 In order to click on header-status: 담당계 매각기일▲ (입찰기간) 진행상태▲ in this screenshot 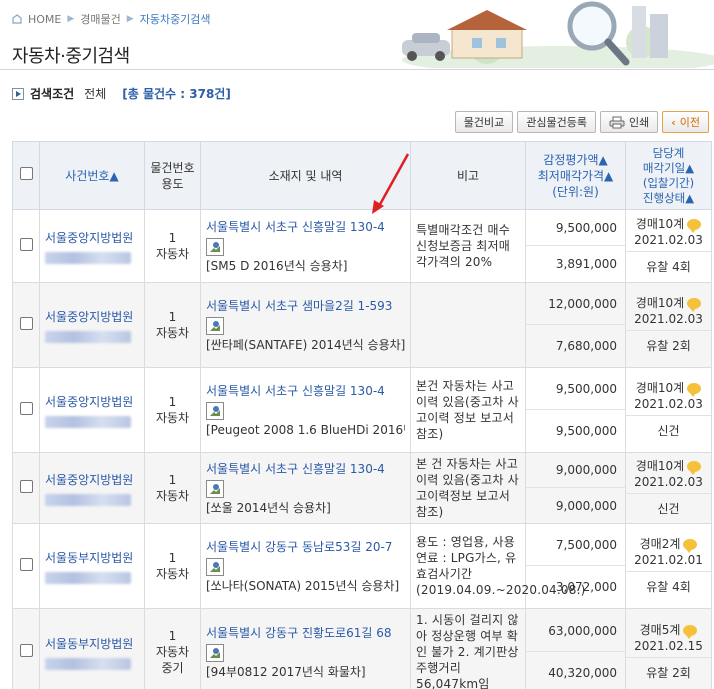, I will do `click(668, 175)`.